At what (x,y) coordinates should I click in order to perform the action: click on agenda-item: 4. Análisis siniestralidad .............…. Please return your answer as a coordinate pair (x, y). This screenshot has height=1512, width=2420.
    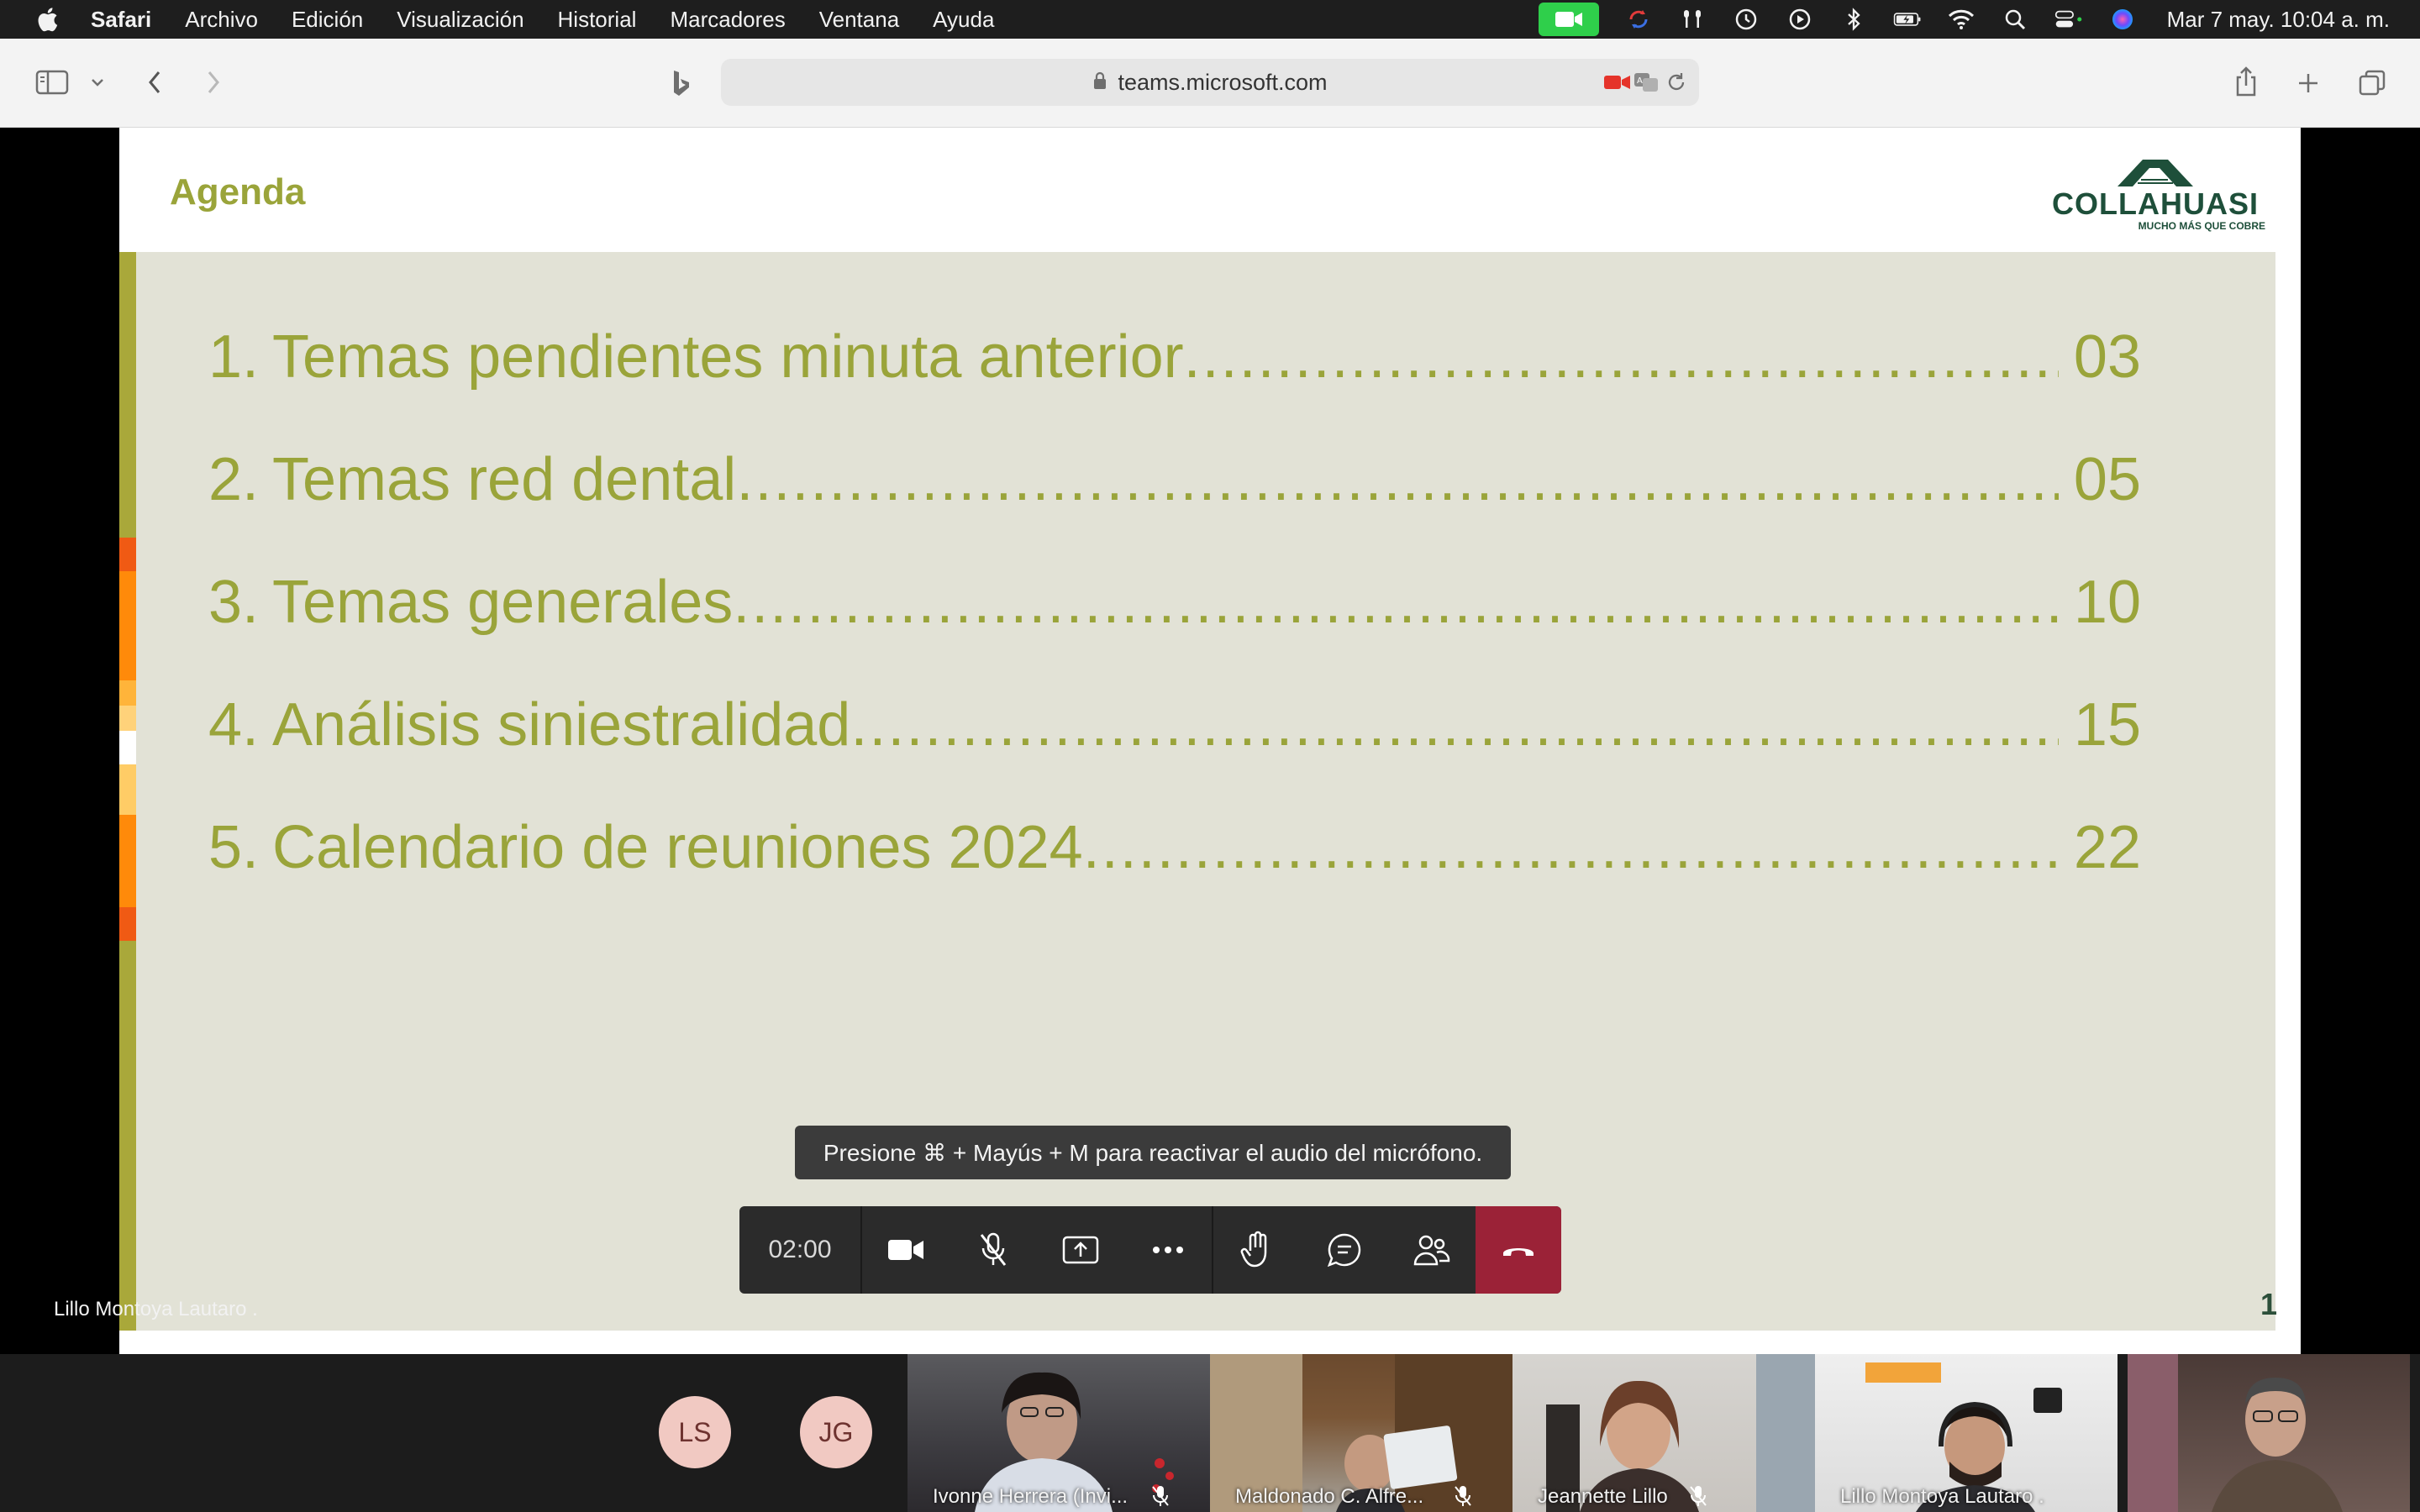
    Looking at the image, I should click on (1174, 725).